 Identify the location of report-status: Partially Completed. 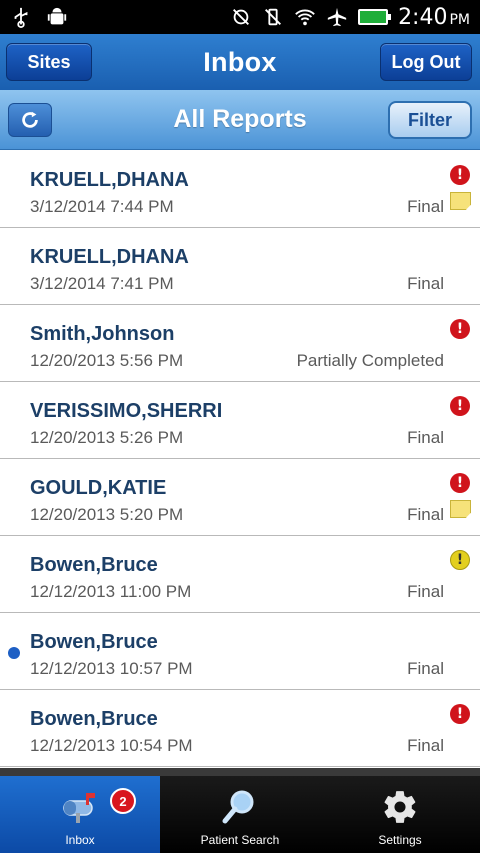
(370, 360).